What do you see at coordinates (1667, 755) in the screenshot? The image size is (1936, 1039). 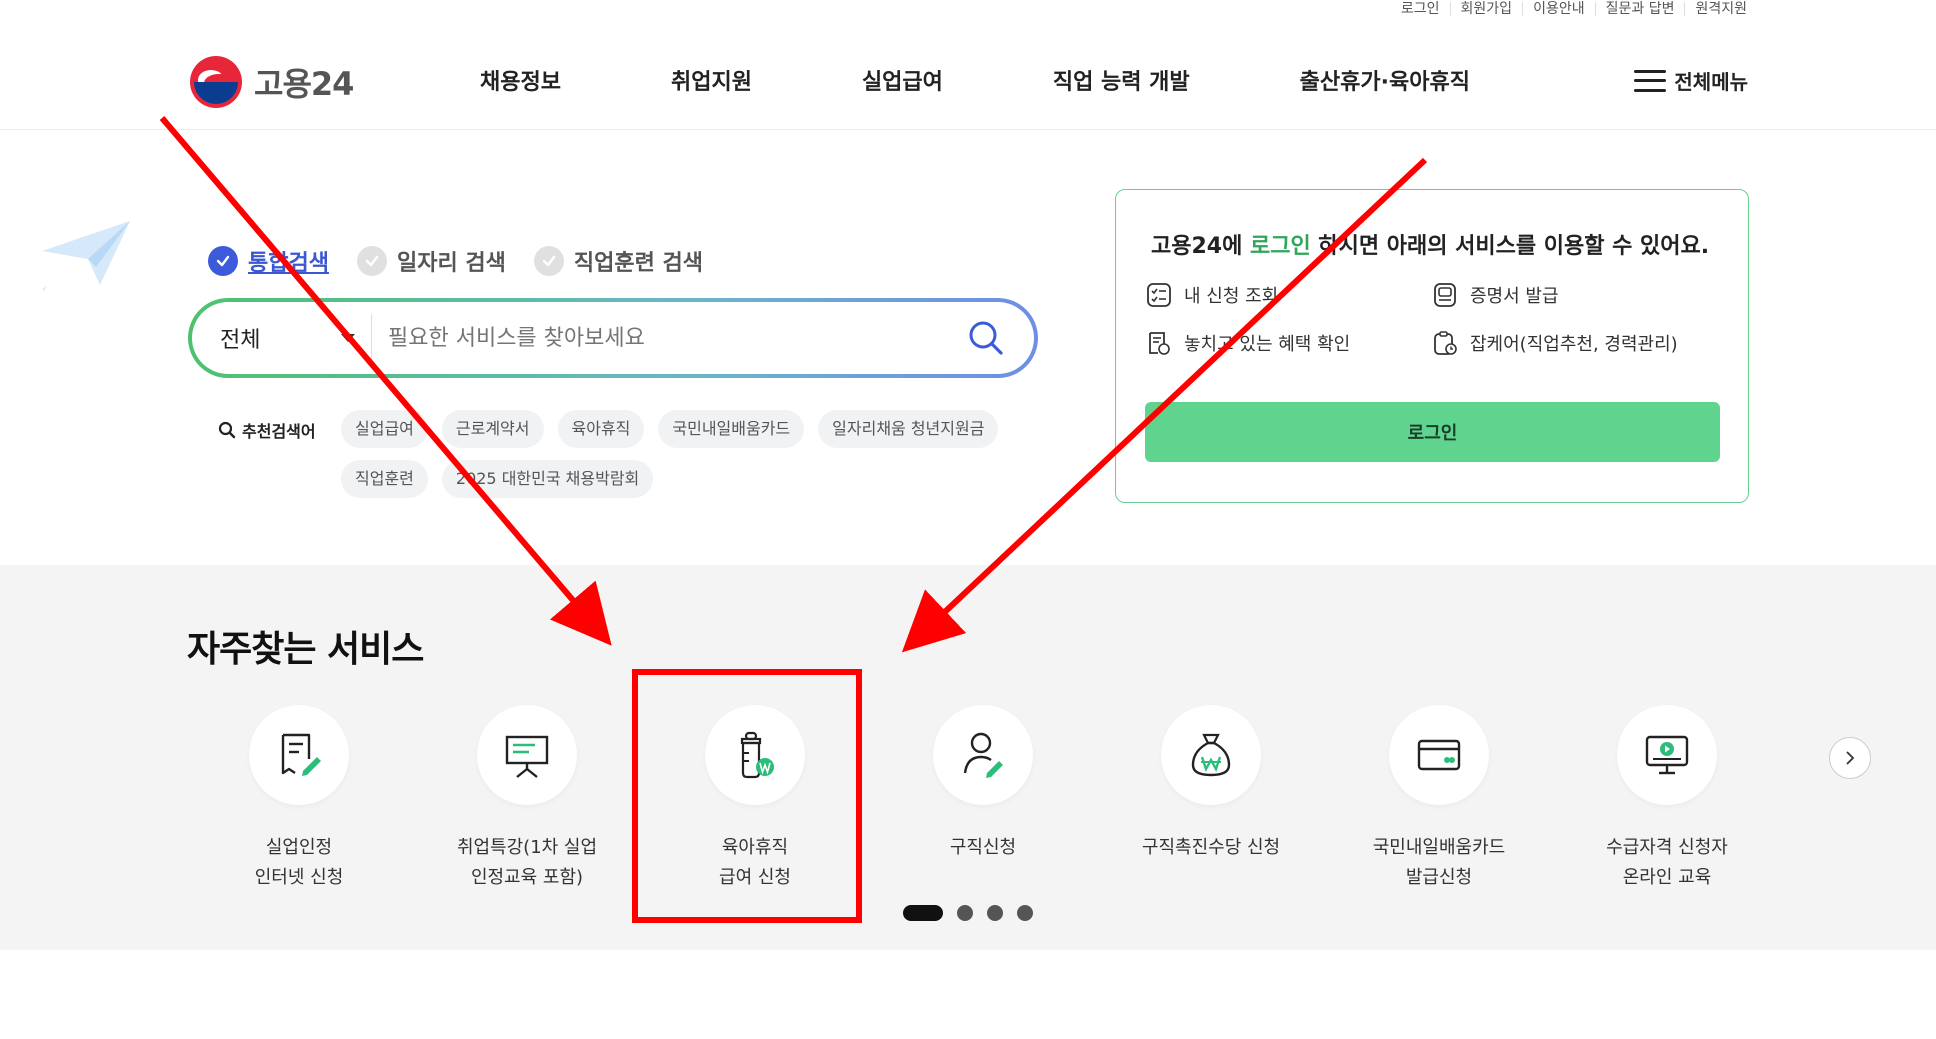 I see `monitor-play-icon` at bounding box center [1667, 755].